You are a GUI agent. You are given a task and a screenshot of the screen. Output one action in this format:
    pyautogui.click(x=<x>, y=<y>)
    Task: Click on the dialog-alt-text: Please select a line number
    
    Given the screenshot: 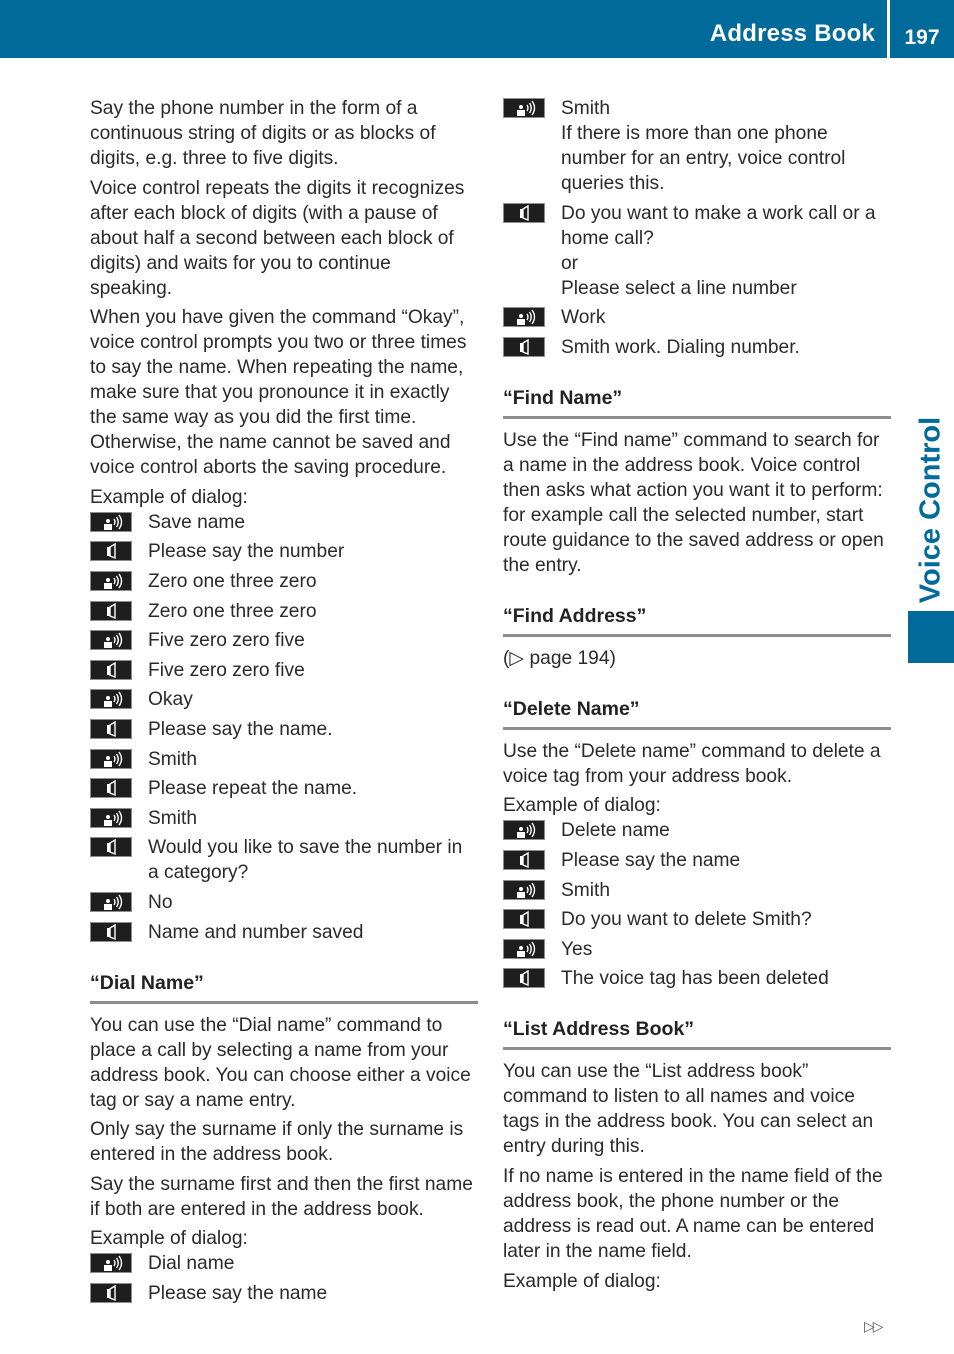 What is the action you would take?
    pyautogui.click(x=679, y=288)
    